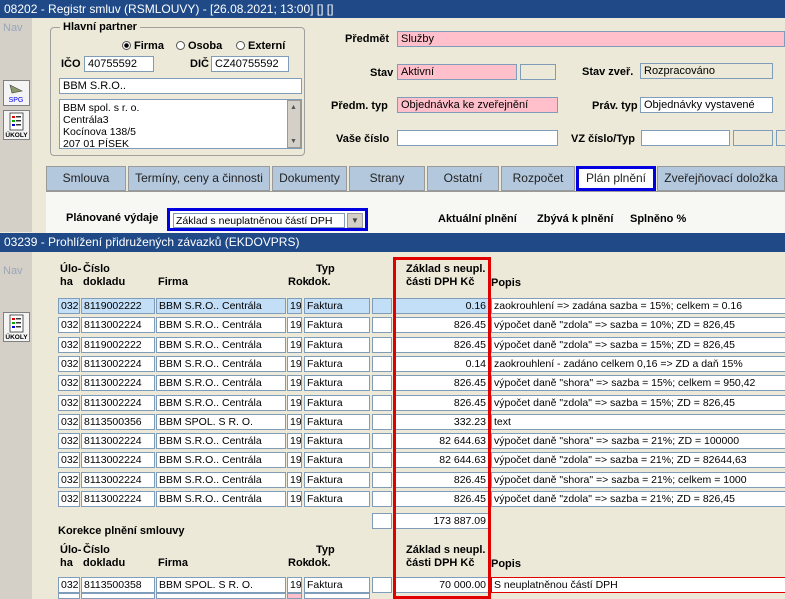 The image size is (785, 599). I want to click on cell-zaklad: 332.23, so click(442, 421).